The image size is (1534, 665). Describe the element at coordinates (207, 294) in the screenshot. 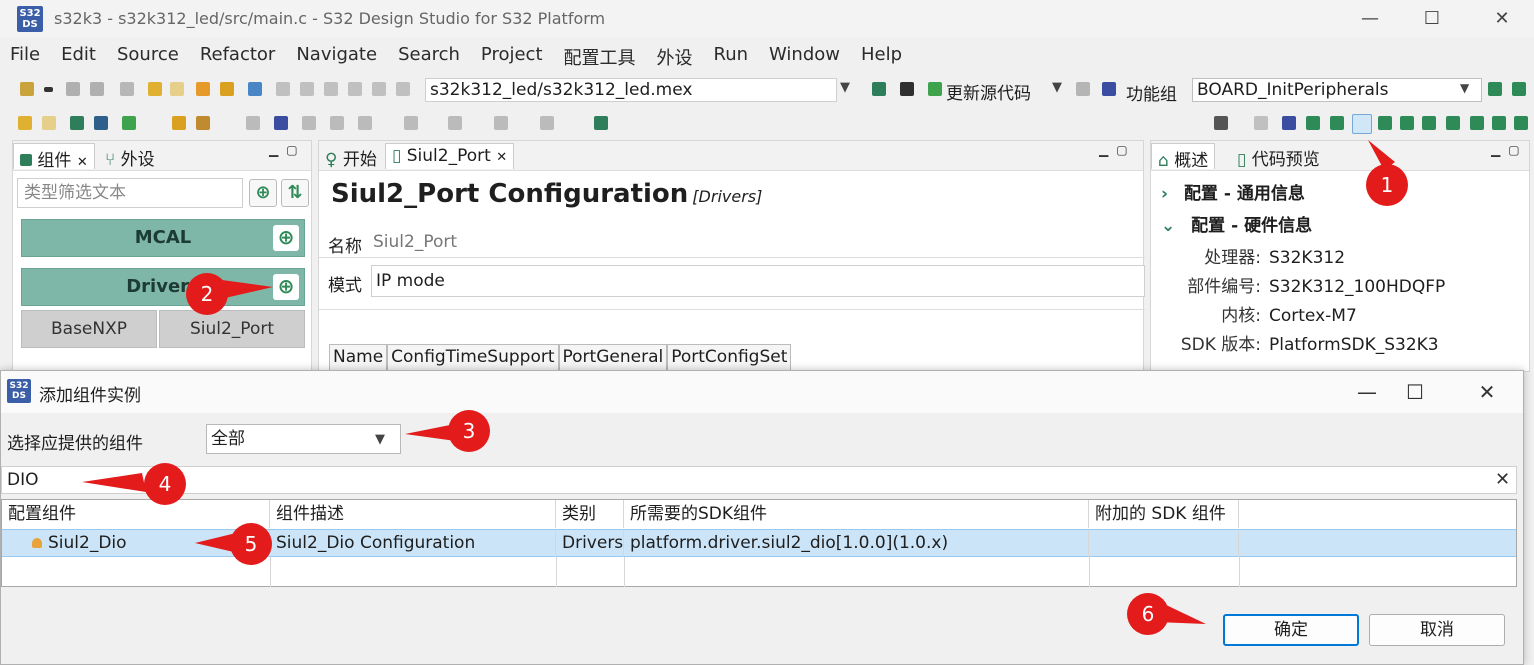

I see `callout-2: 2` at that location.